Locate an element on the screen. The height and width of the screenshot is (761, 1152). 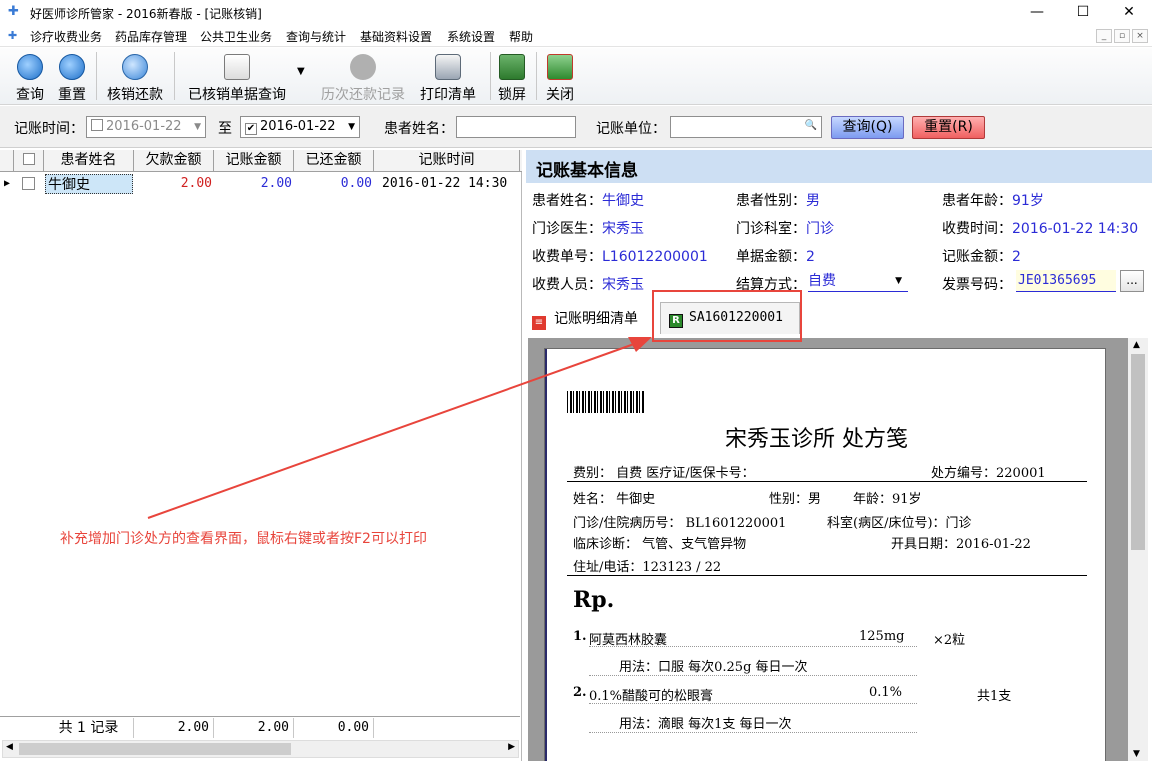
app-logo-icon: ✚ is located at coordinates (13, 11).